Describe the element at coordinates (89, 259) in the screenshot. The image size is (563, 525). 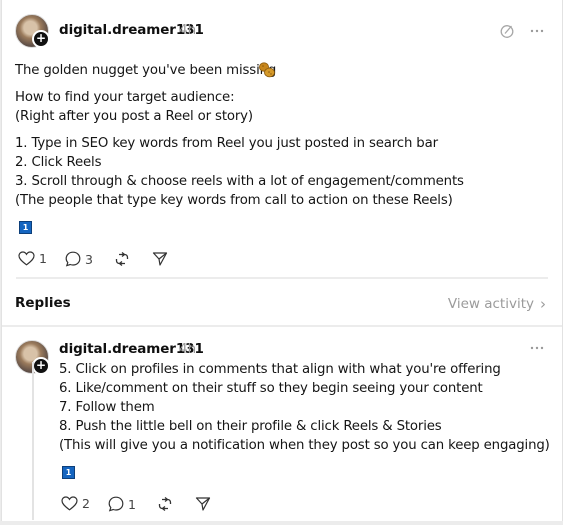
I see `comment-count: 3` at that location.